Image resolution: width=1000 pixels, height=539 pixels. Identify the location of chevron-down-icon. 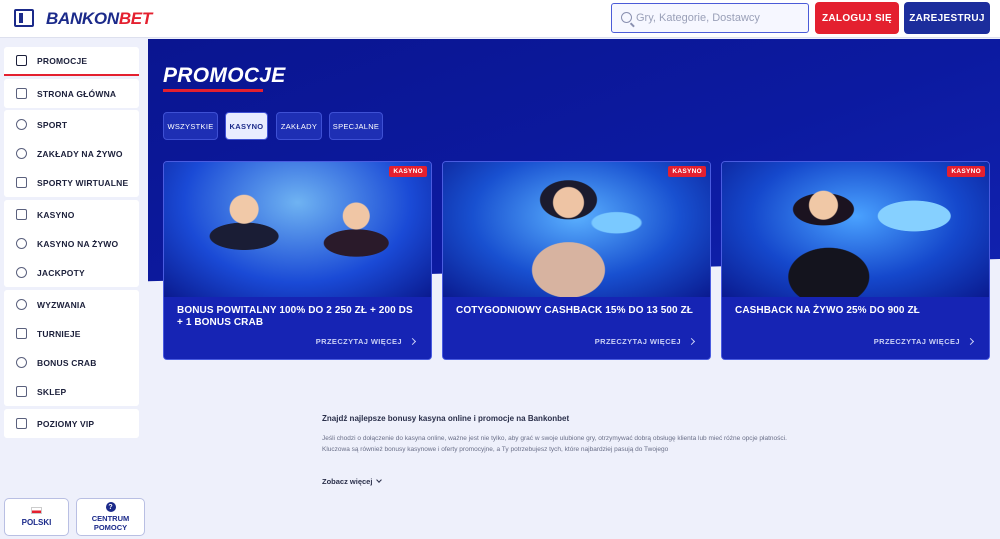
(379, 480).